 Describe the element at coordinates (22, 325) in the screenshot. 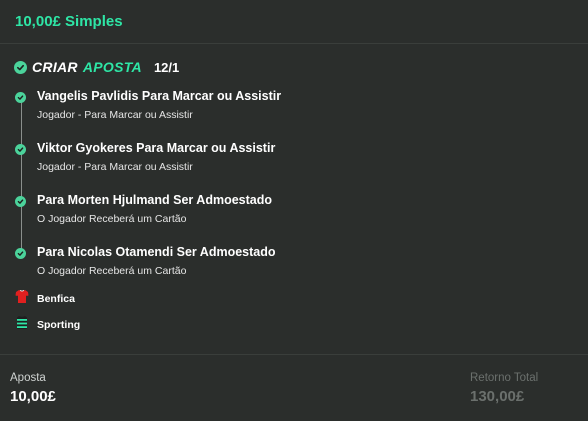

I see `striped-shirt-icon` at that location.